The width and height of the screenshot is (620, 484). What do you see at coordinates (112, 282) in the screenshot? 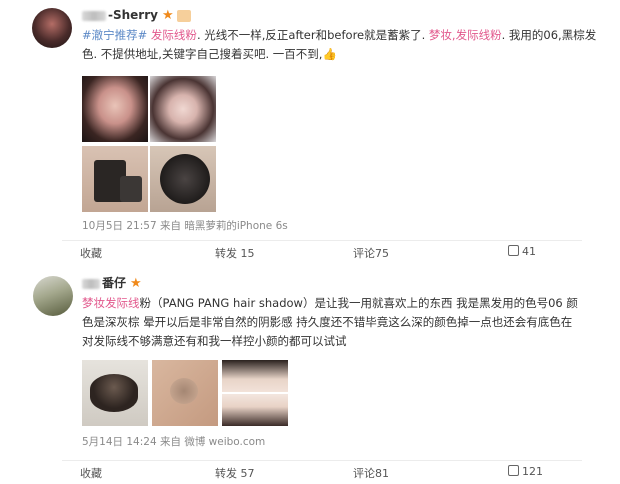
I see `username: 番仔 ★` at bounding box center [112, 282].